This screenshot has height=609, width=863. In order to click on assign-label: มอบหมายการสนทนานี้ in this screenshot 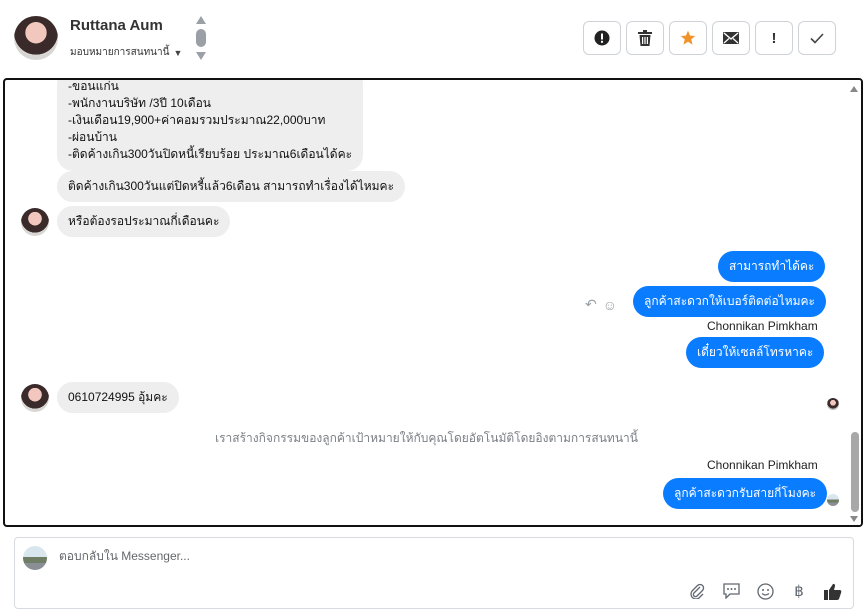, I will do `click(120, 52)`.